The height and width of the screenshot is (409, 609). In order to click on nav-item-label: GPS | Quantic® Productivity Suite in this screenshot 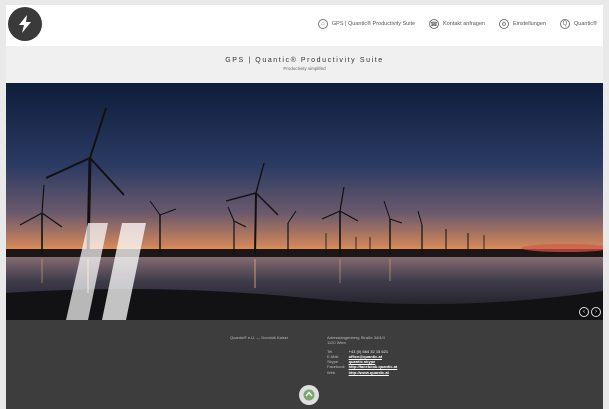, I will do `click(373, 24)`.